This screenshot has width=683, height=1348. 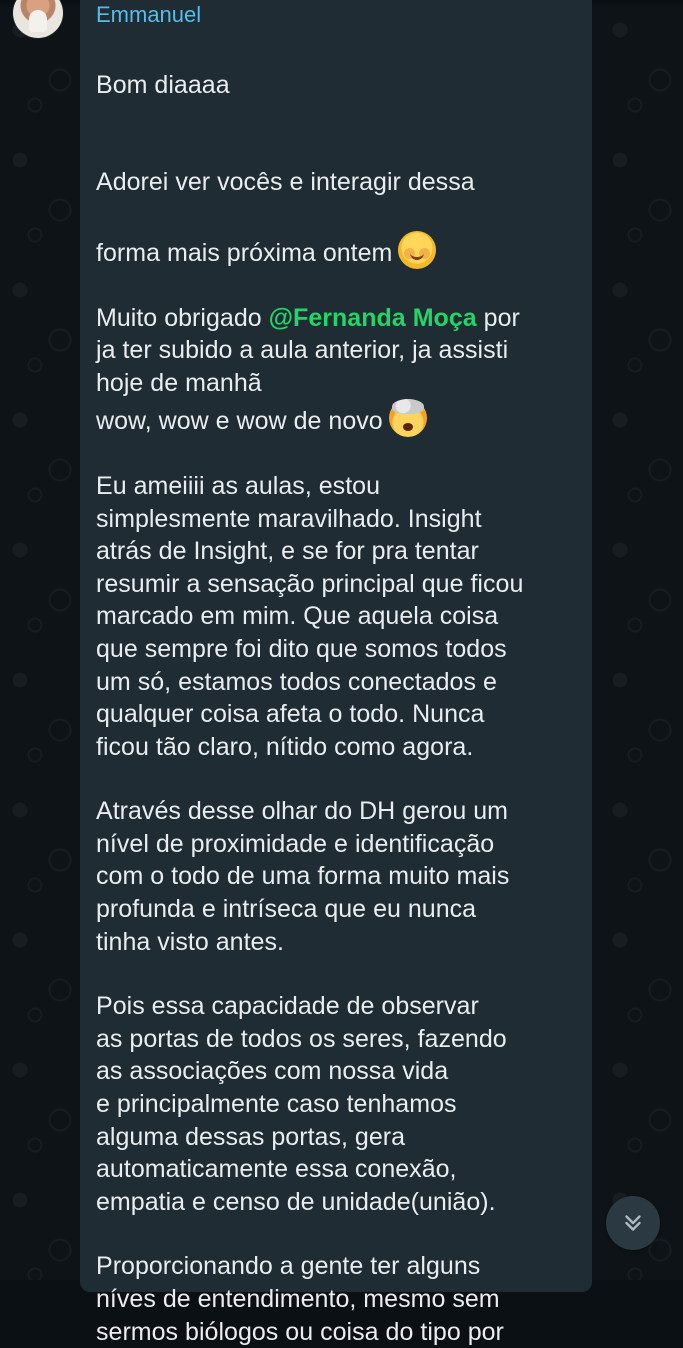 What do you see at coordinates (285, 181) in the screenshot?
I see `message-text: Adorei ver vocês e interagir dessa` at bounding box center [285, 181].